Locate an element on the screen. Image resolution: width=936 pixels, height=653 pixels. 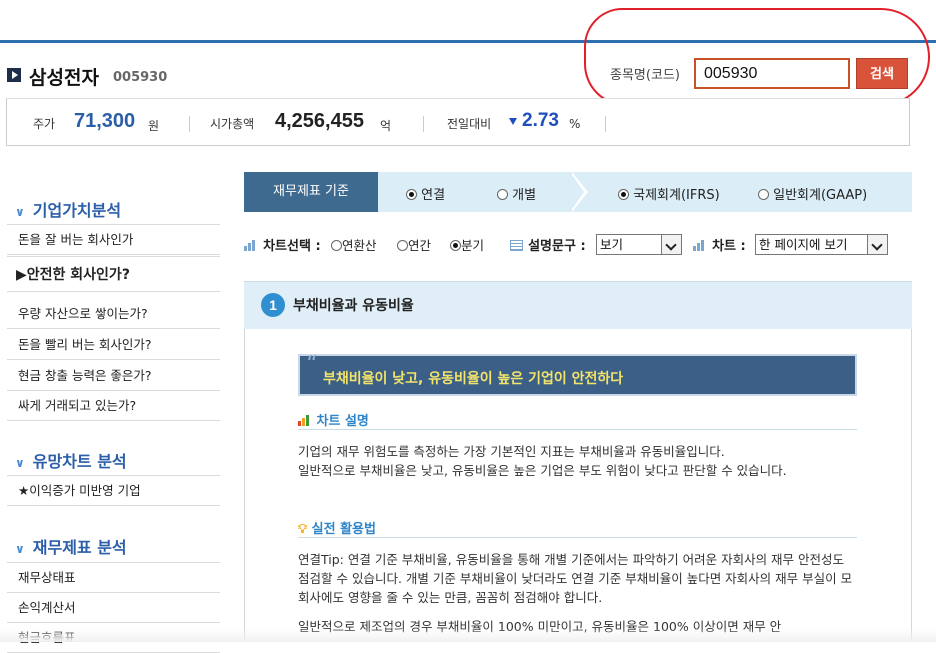
section-title: 부채비율과 유동비율 is located at coordinates (353, 306).